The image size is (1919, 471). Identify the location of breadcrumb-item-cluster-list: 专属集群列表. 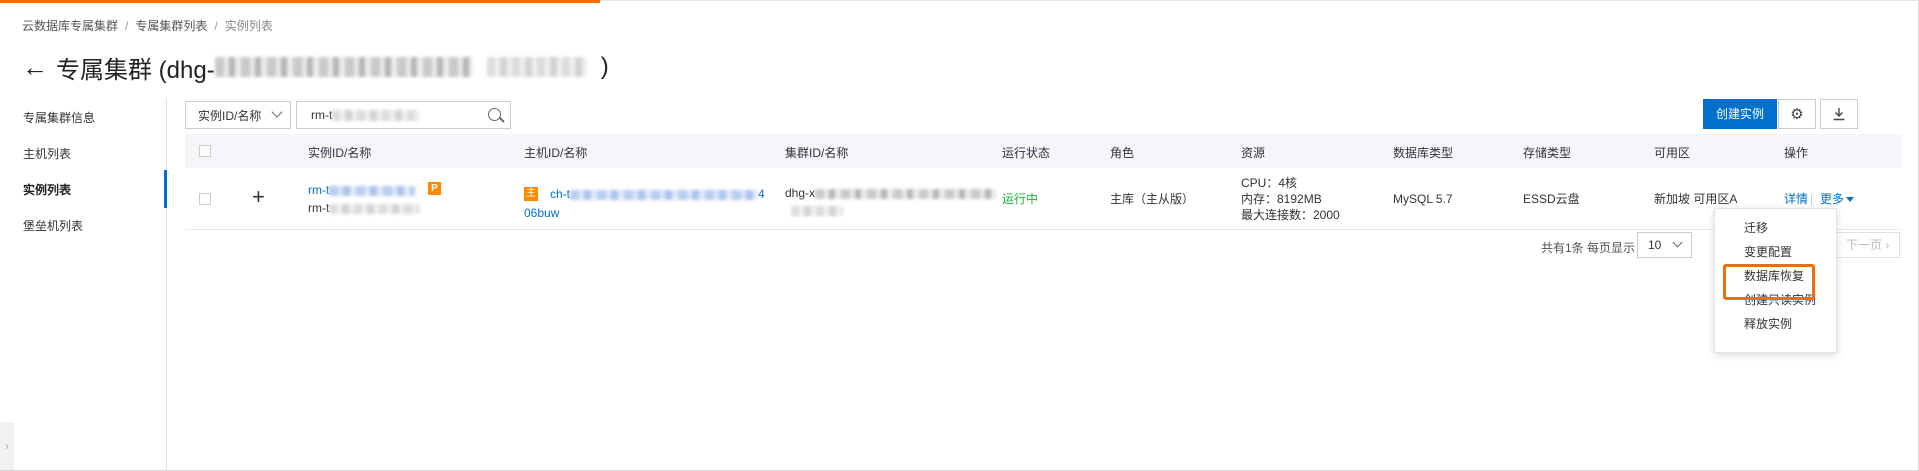
(171, 26).